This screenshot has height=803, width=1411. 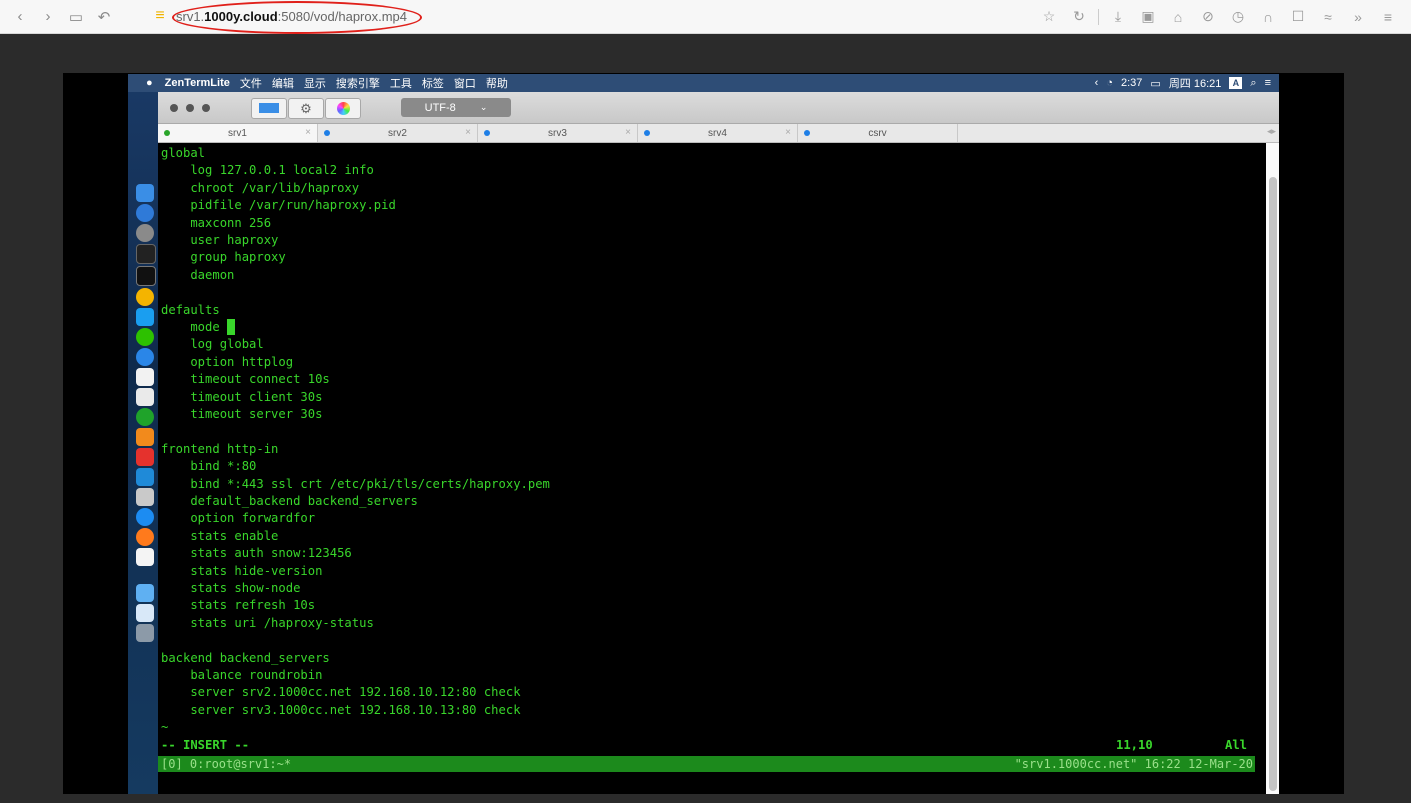 I want to click on download-icon: ⤓, so click(x=1118, y=16).